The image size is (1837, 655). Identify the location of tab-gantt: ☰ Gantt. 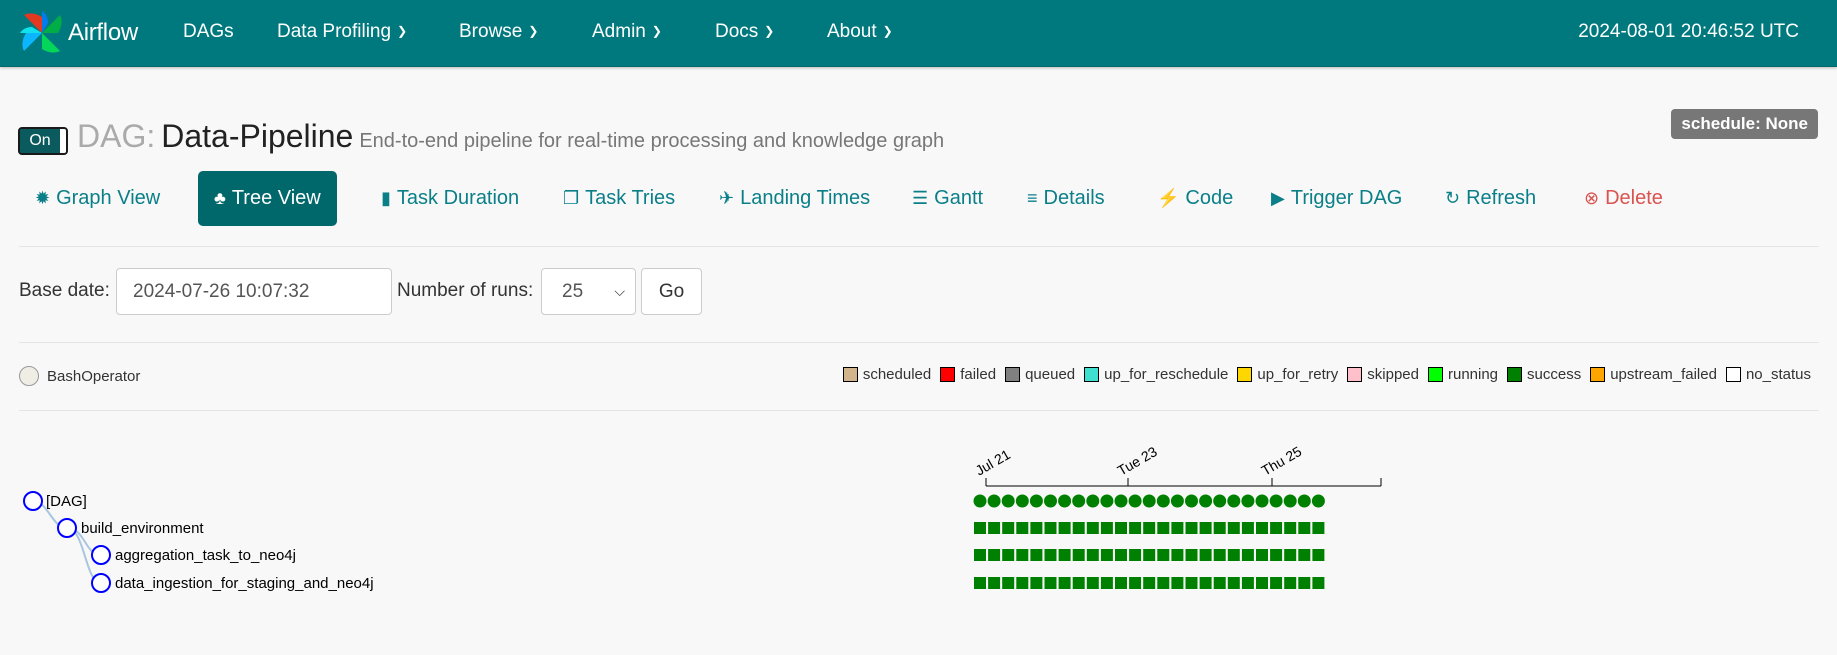
(947, 198).